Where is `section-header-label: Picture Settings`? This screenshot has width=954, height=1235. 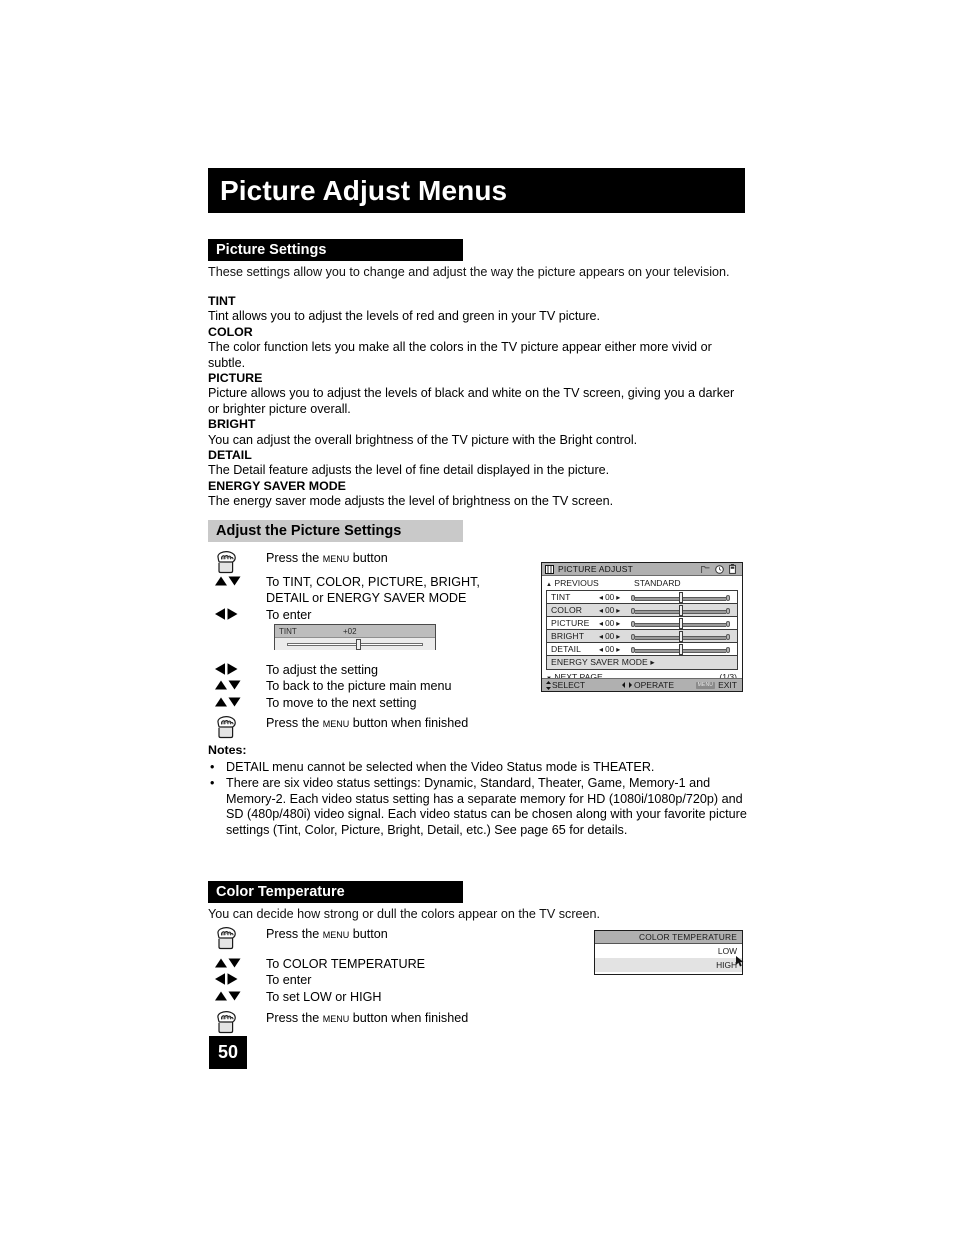
section-header-label: Picture Settings is located at coordinates (271, 250).